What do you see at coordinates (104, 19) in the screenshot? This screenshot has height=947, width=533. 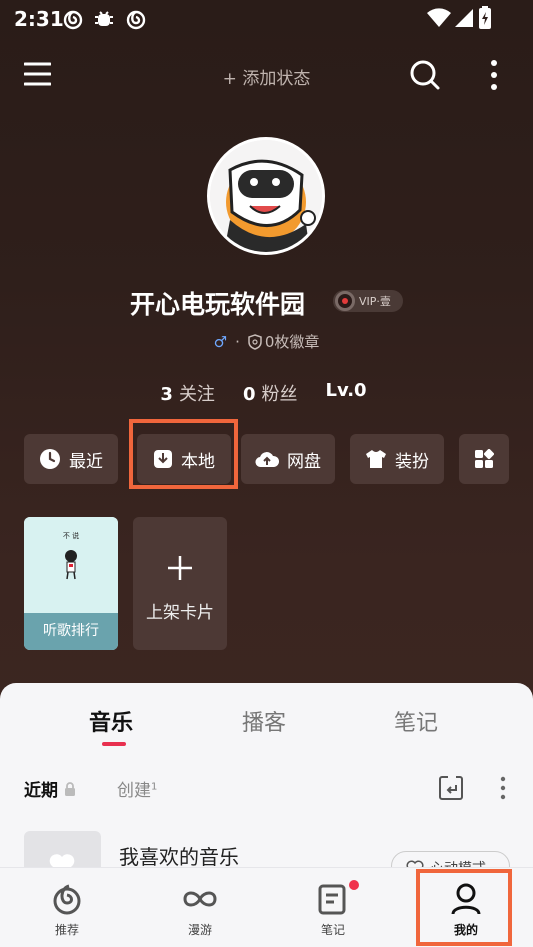 I see `bug-notify-icon` at bounding box center [104, 19].